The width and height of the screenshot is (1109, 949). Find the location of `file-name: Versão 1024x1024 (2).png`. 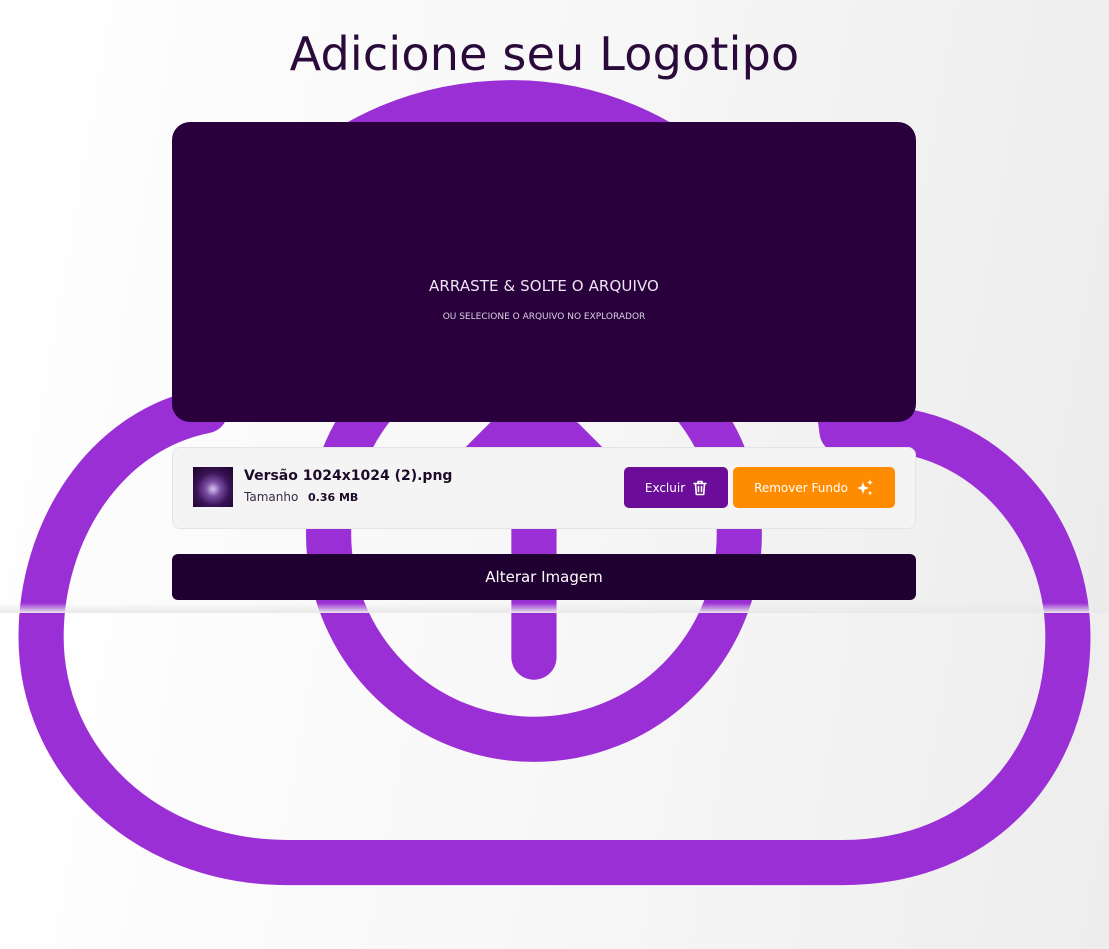

file-name: Versão 1024x1024 (2).png is located at coordinates (348, 476).